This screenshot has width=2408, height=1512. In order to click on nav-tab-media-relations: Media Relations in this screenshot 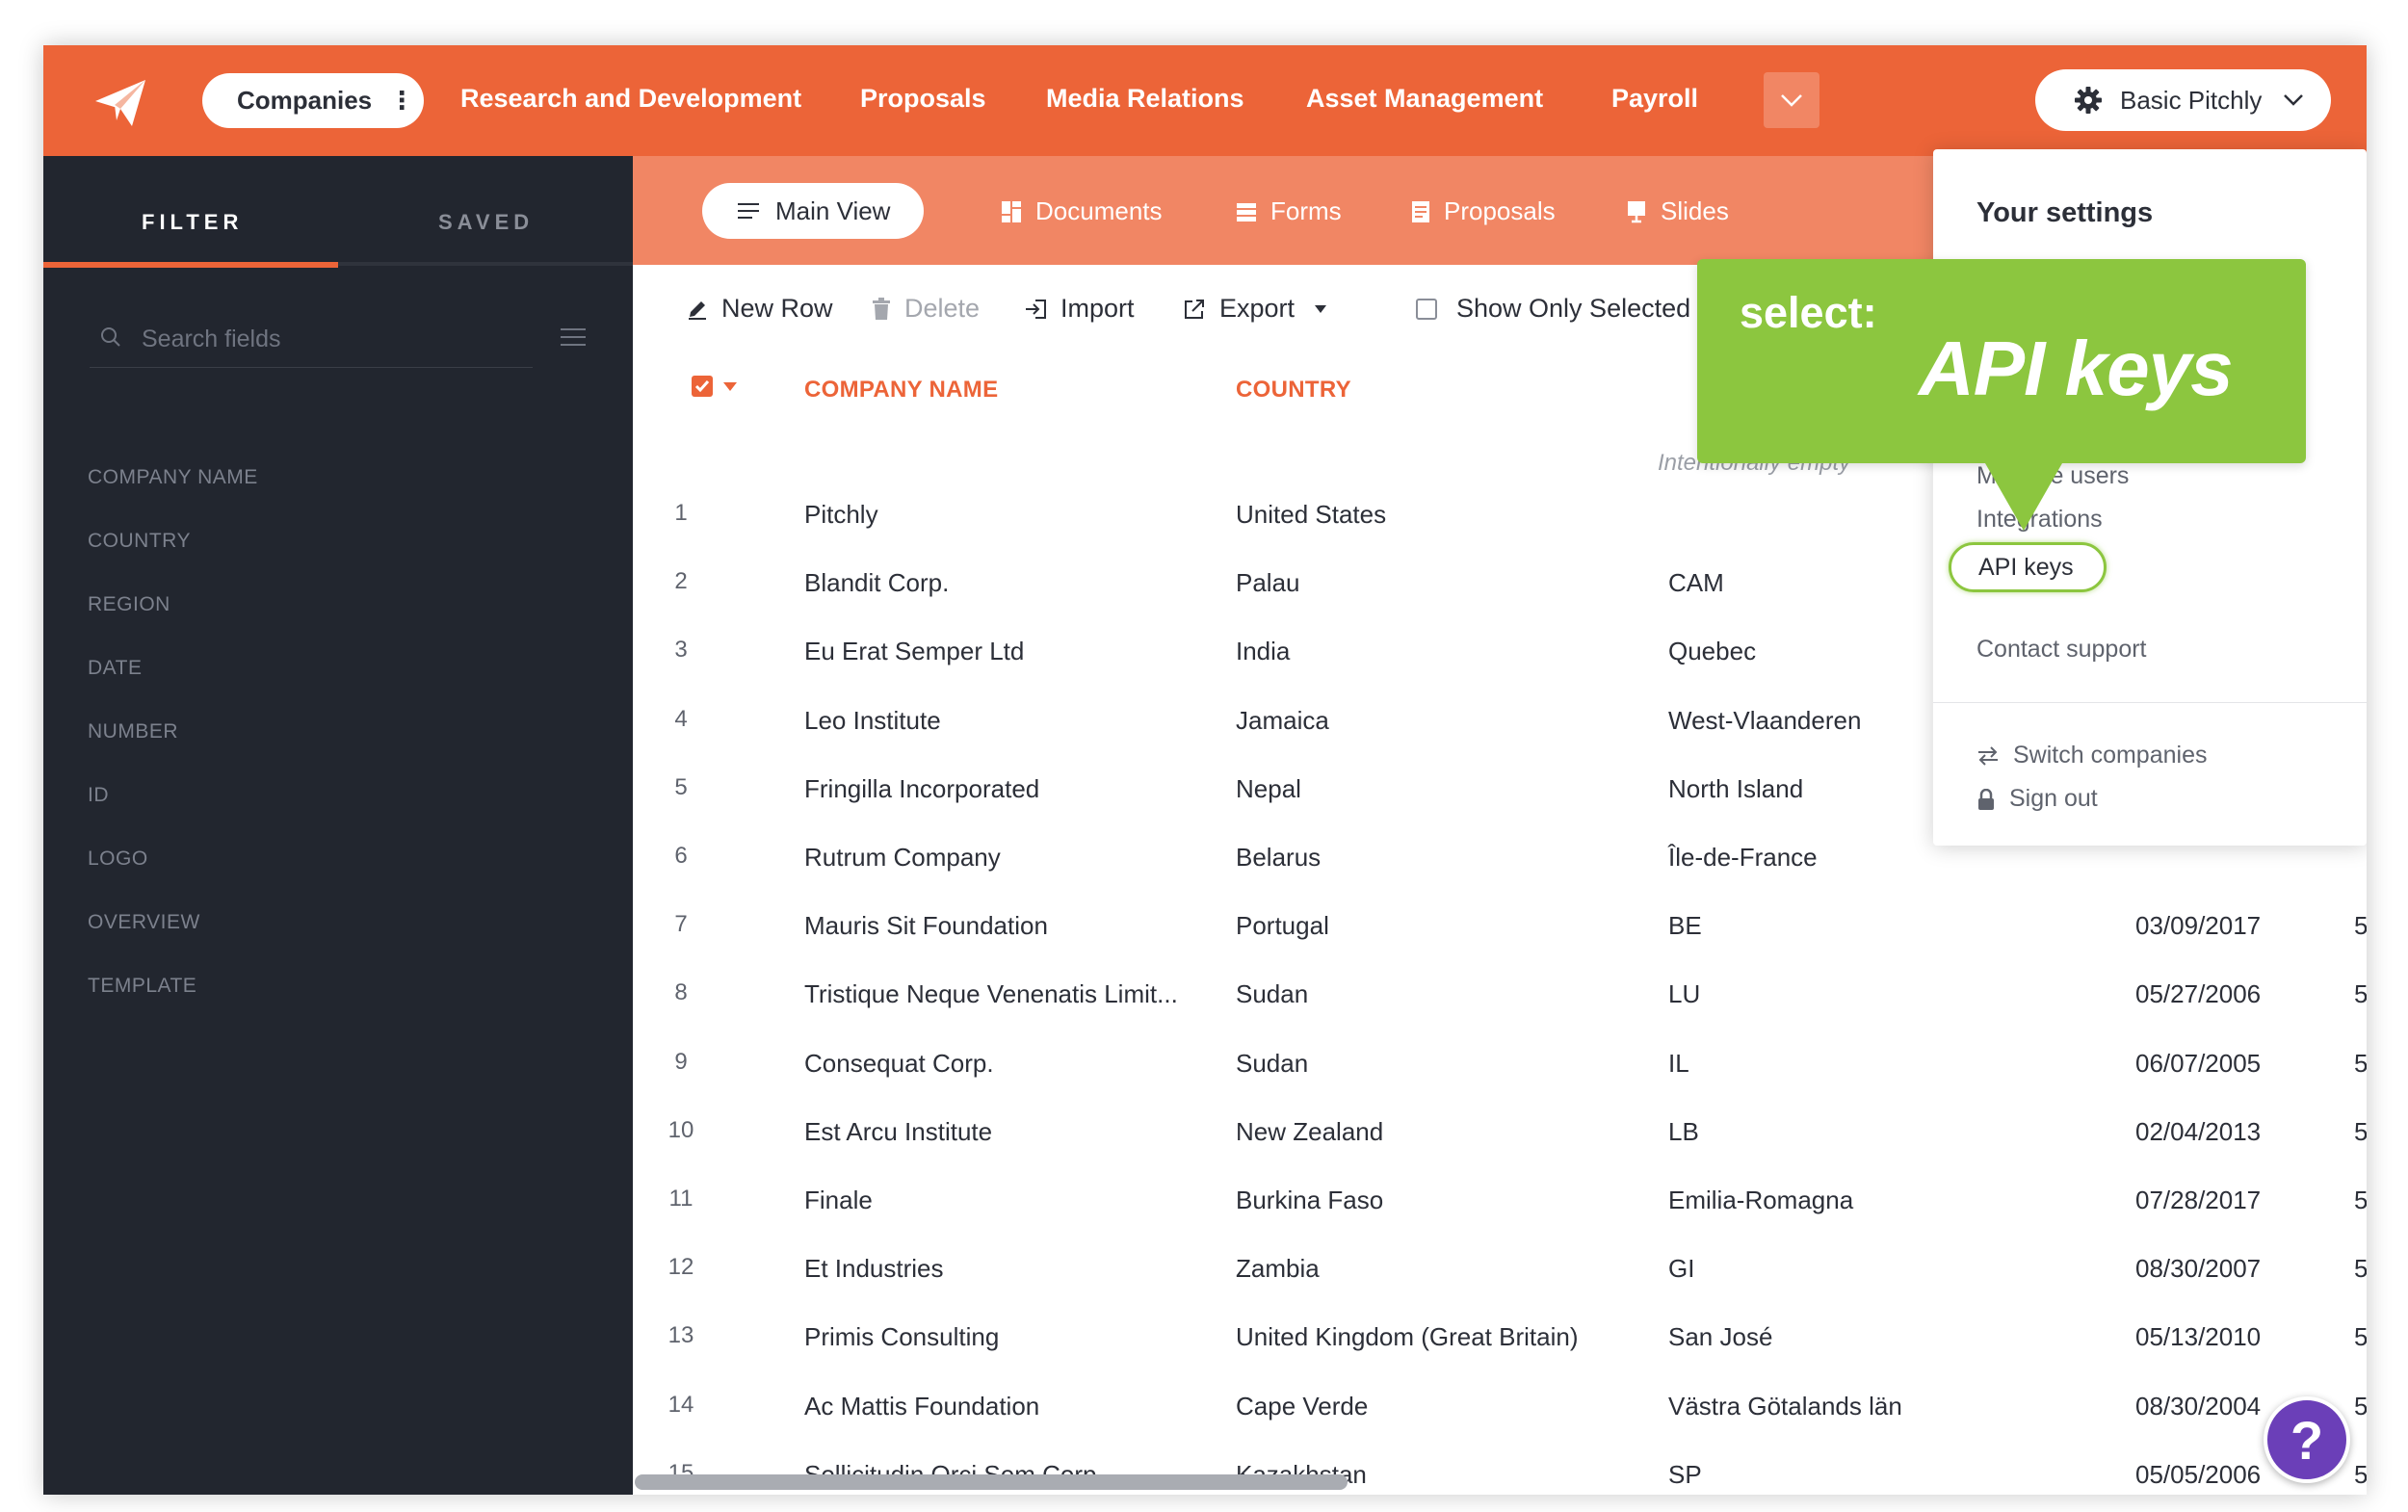, I will do `click(1145, 99)`.